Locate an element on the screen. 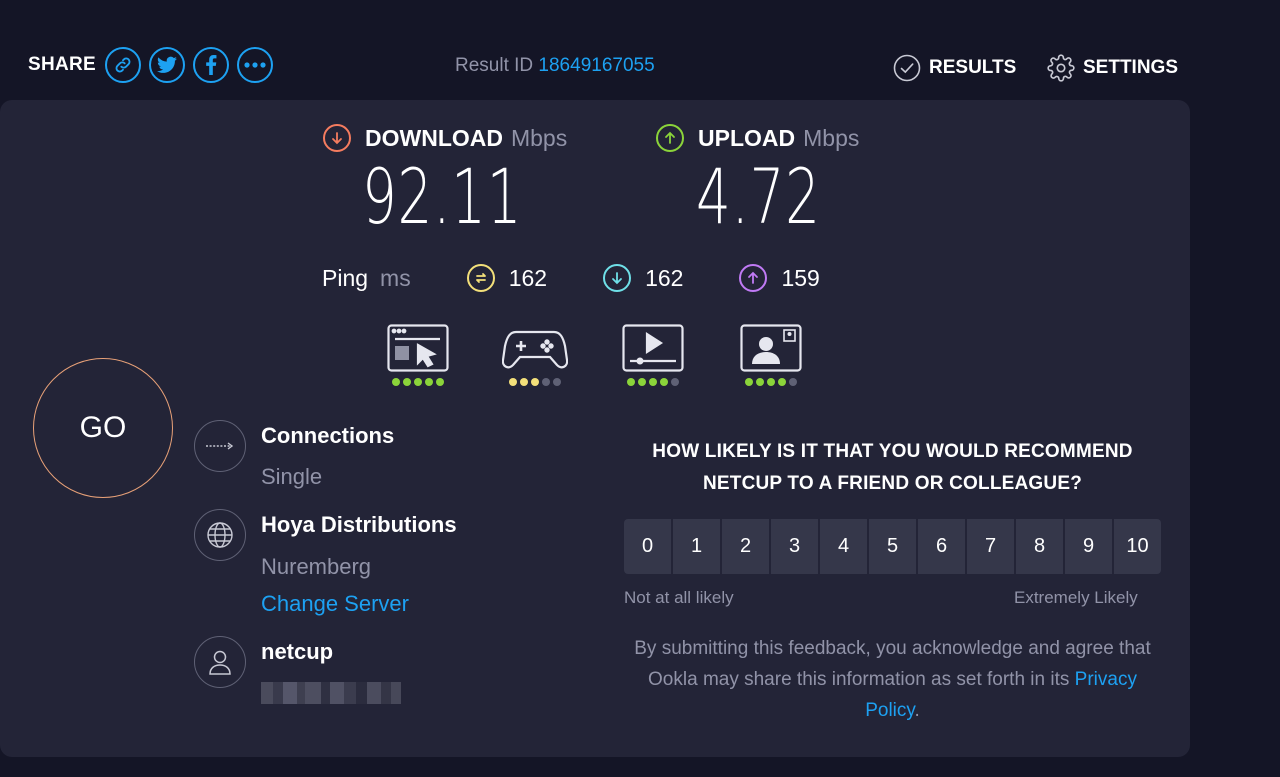  settings-button: SETTINGS is located at coordinates (1112, 68).